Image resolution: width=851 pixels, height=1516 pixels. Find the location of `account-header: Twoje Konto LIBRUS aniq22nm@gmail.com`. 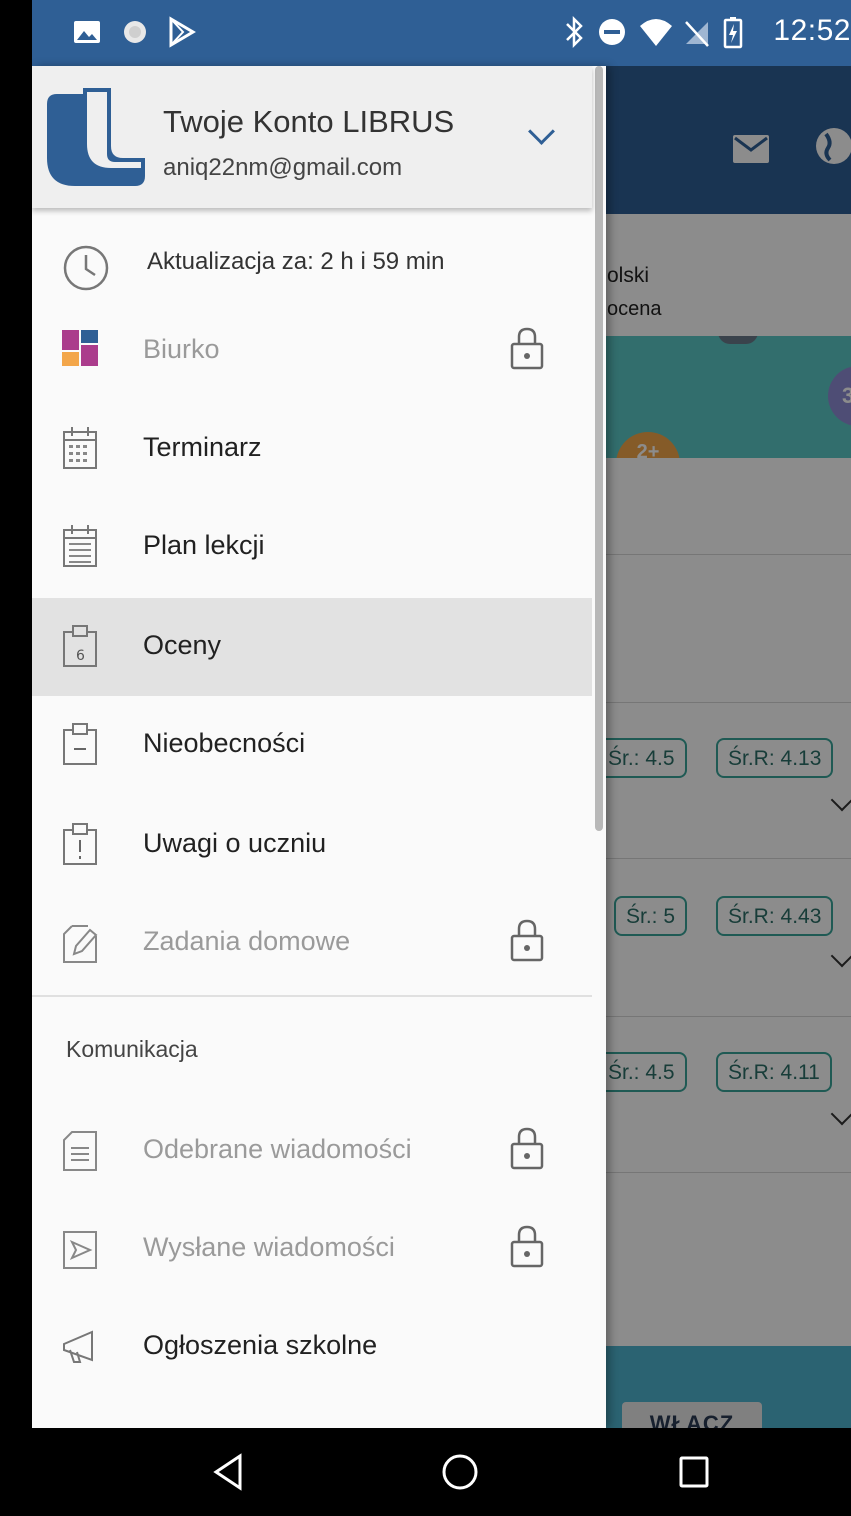

account-header: Twoje Konto LIBRUS aniq22nm@gmail.com is located at coordinates (312, 137).